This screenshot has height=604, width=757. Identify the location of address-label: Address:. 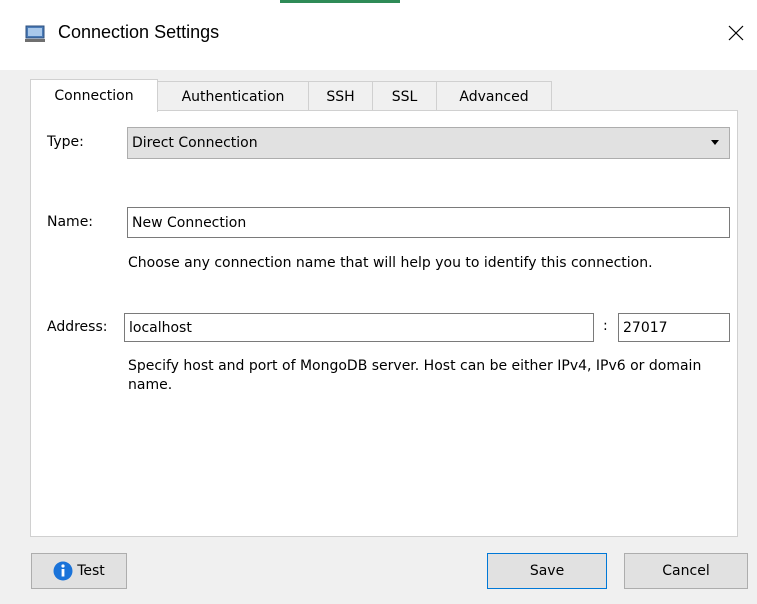
(77, 327).